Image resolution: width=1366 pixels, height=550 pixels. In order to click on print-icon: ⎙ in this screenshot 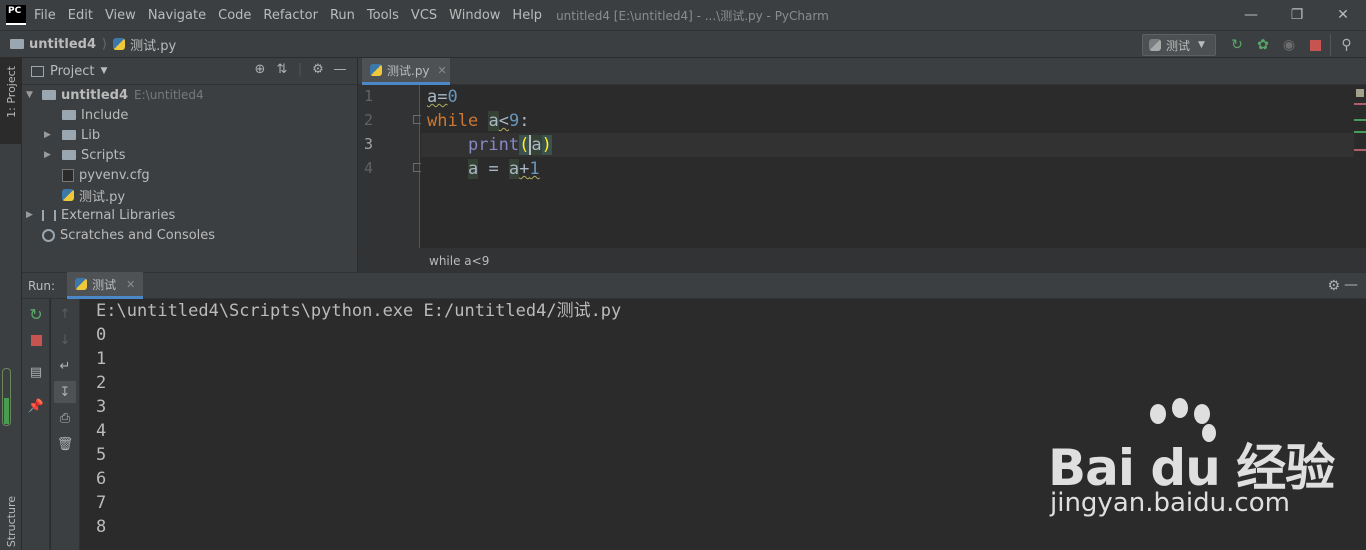, I will do `click(65, 418)`.